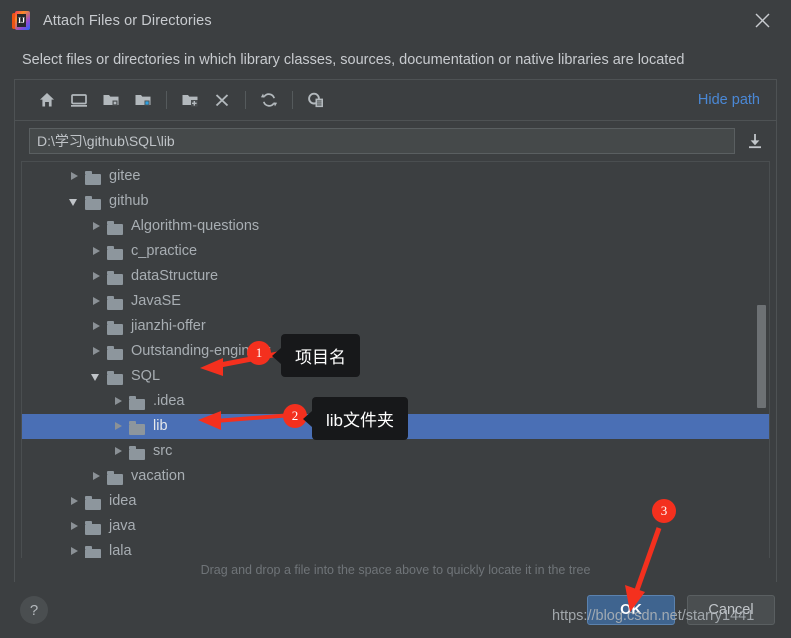  Describe the element at coordinates (395, 376) in the screenshot. I see `tree-row: SQL` at that location.